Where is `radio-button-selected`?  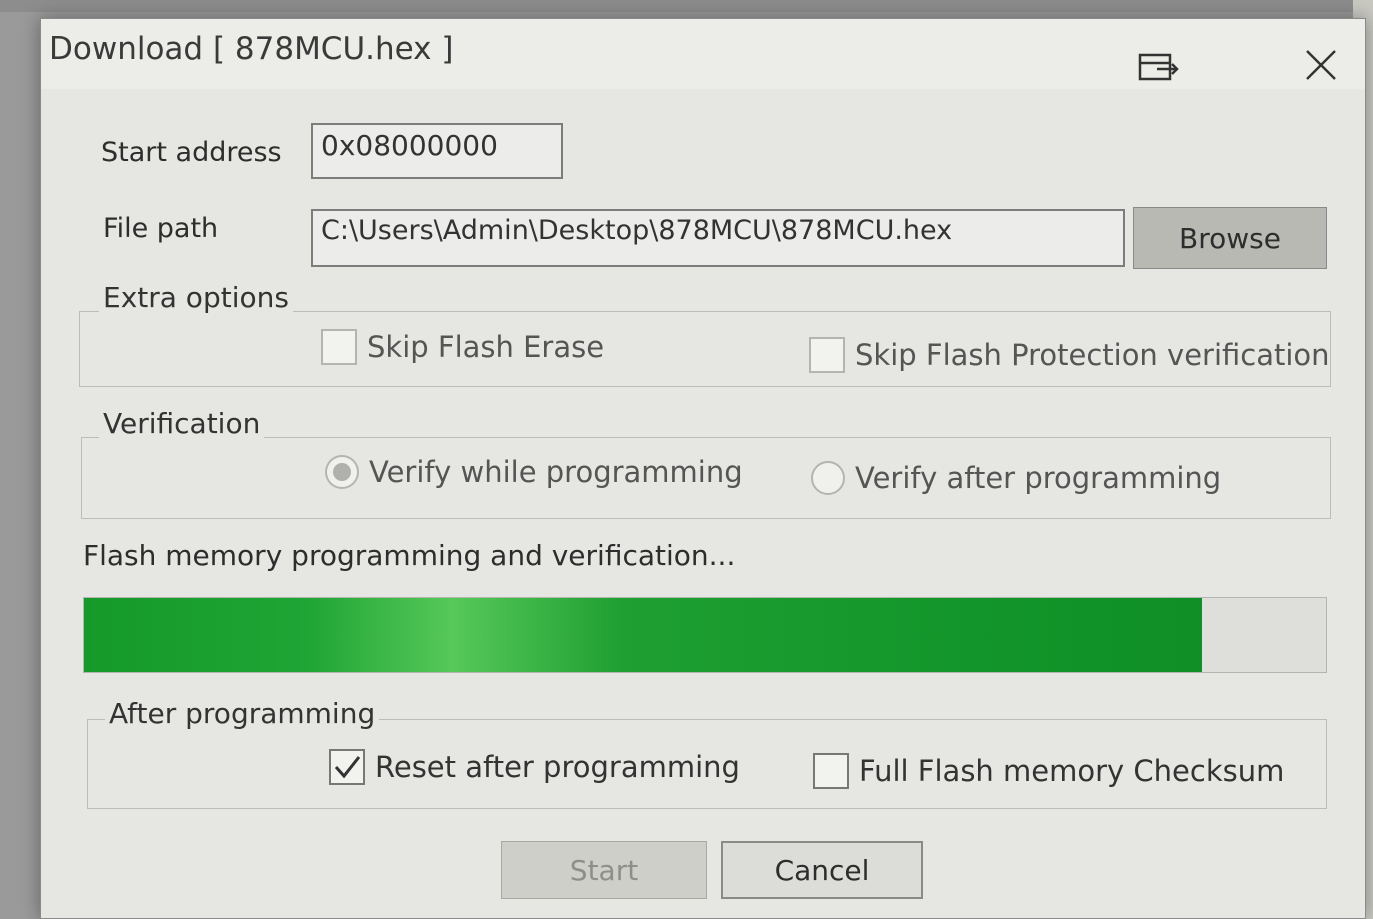 radio-button-selected is located at coordinates (342, 472).